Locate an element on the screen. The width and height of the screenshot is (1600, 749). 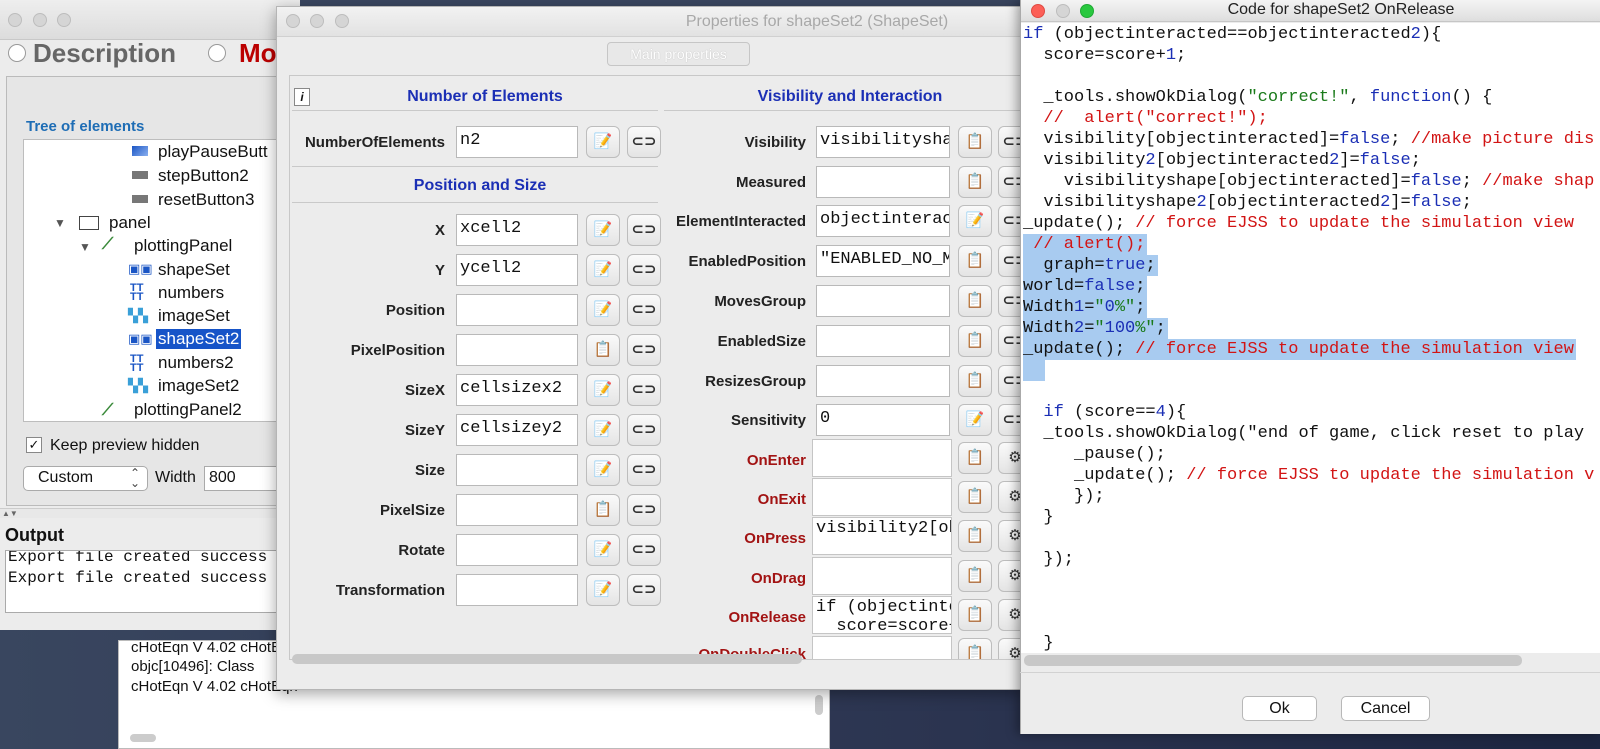
tree-item-imageset2: imageSet2 is located at coordinates (198, 386).